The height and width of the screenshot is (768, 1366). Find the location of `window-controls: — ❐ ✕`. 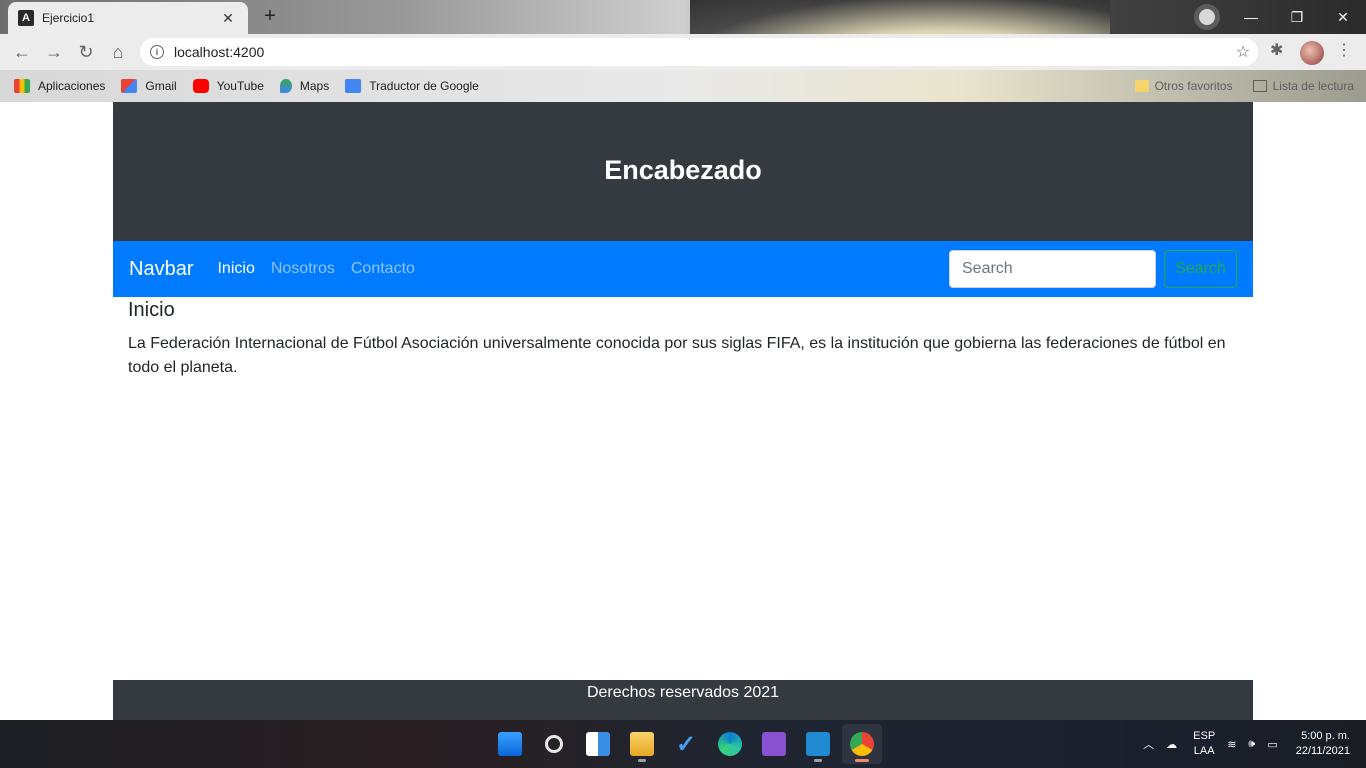

window-controls: — ❐ ✕ is located at coordinates (1297, 17).